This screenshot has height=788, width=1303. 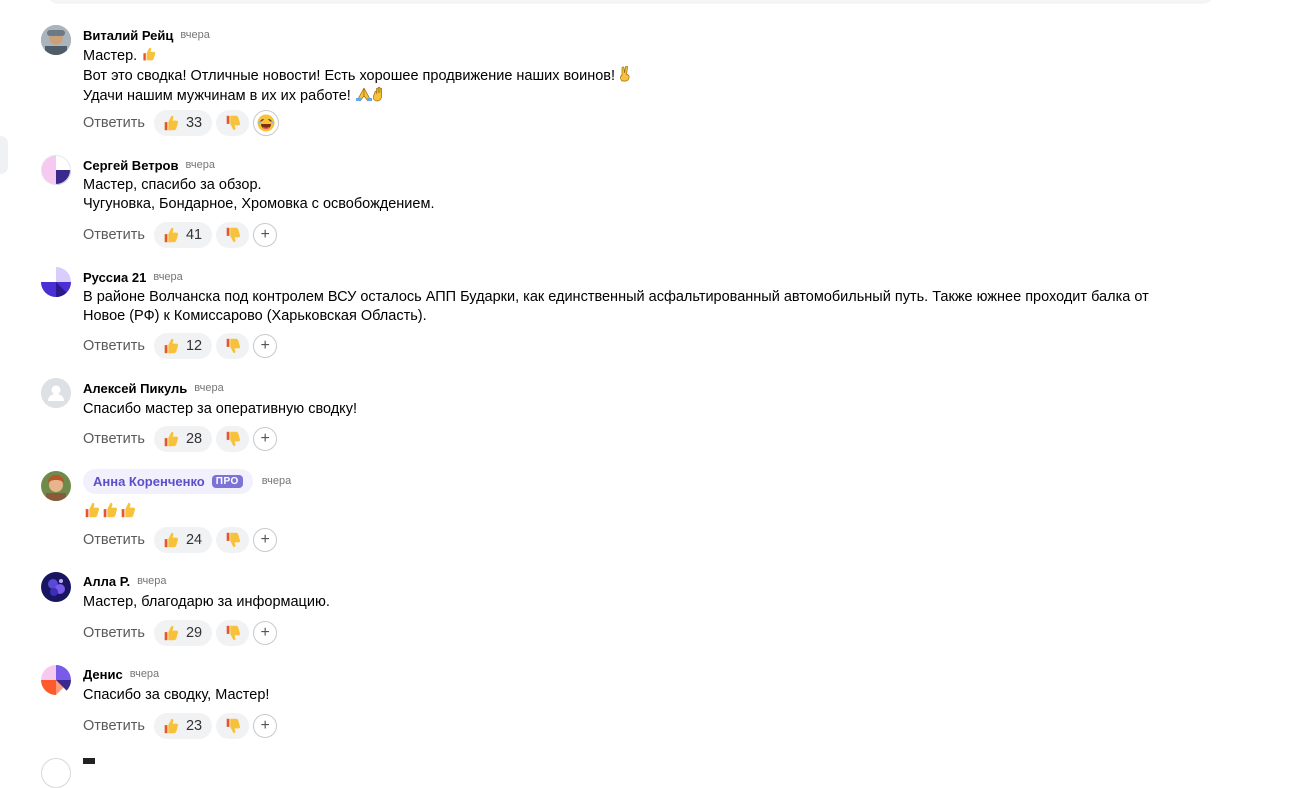 What do you see at coordinates (114, 277) in the screenshot?
I see `author-name: Руссиа 21` at bounding box center [114, 277].